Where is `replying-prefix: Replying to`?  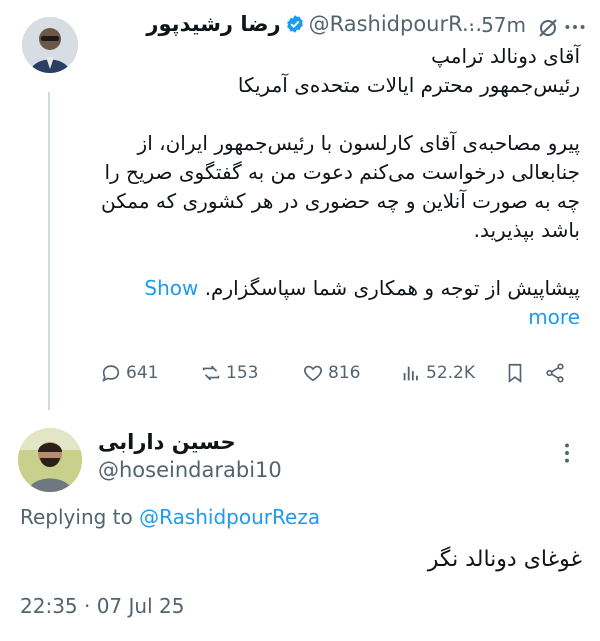
replying-prefix: Replying to is located at coordinates (80, 517).